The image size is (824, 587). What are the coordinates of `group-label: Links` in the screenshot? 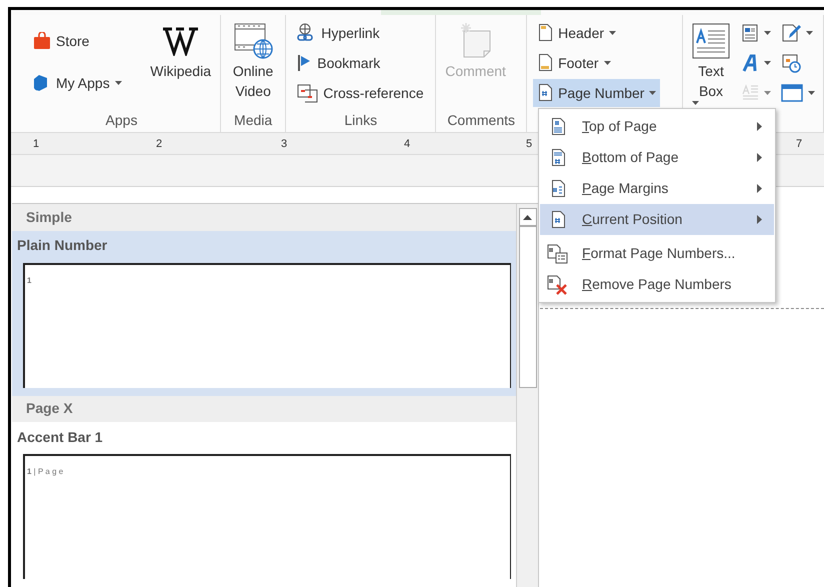 It's located at (360, 120).